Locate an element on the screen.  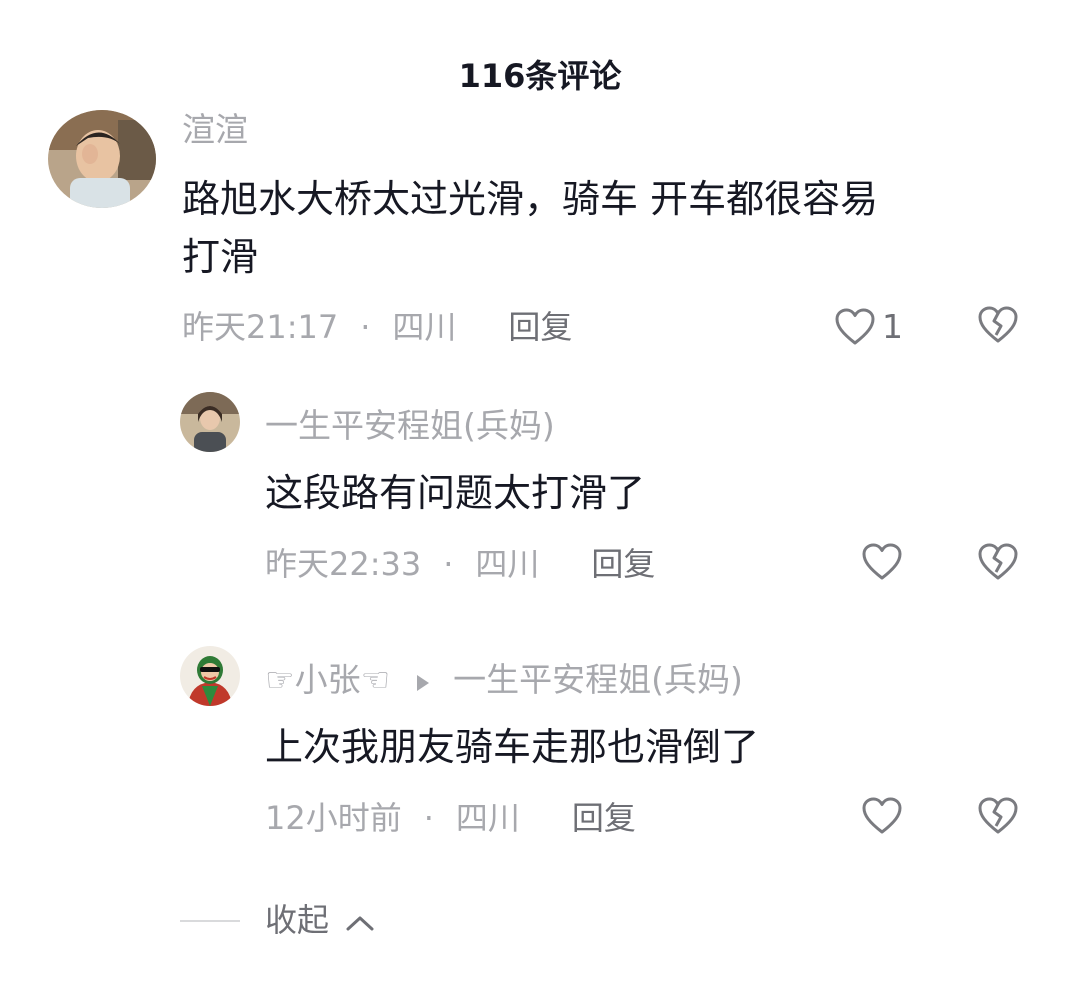
like-count: 1 is located at coordinates (892, 326).